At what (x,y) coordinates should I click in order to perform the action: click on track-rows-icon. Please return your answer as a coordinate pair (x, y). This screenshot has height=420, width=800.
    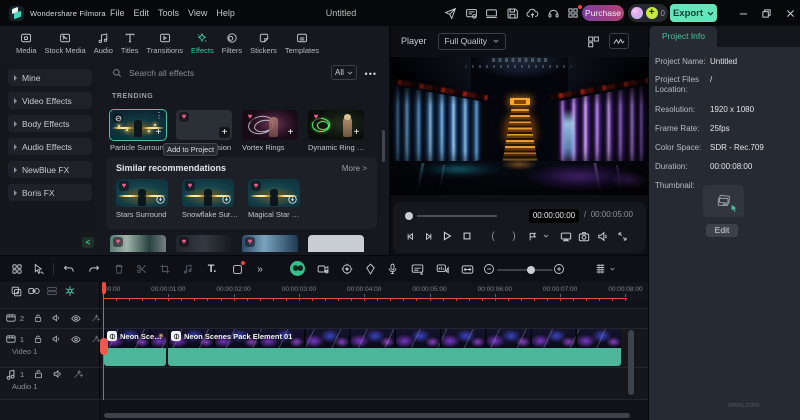
    Looking at the image, I should click on (52, 291).